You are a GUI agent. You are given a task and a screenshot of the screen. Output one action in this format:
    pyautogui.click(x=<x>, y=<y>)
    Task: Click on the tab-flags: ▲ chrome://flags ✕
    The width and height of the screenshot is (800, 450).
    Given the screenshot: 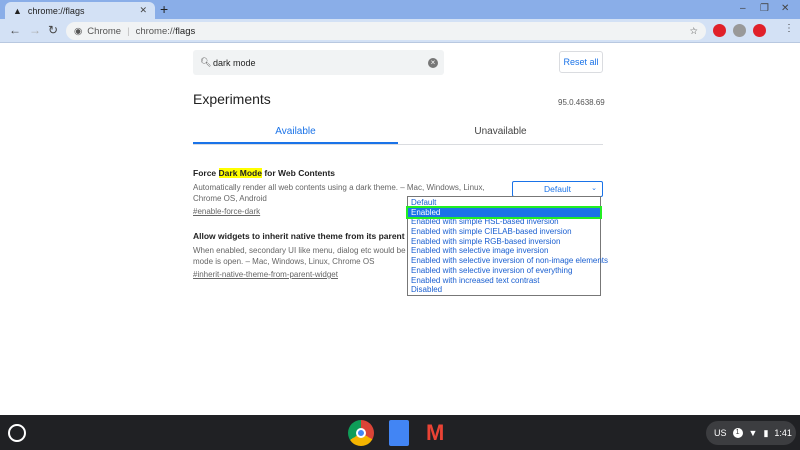 What is the action you would take?
    pyautogui.click(x=80, y=10)
    